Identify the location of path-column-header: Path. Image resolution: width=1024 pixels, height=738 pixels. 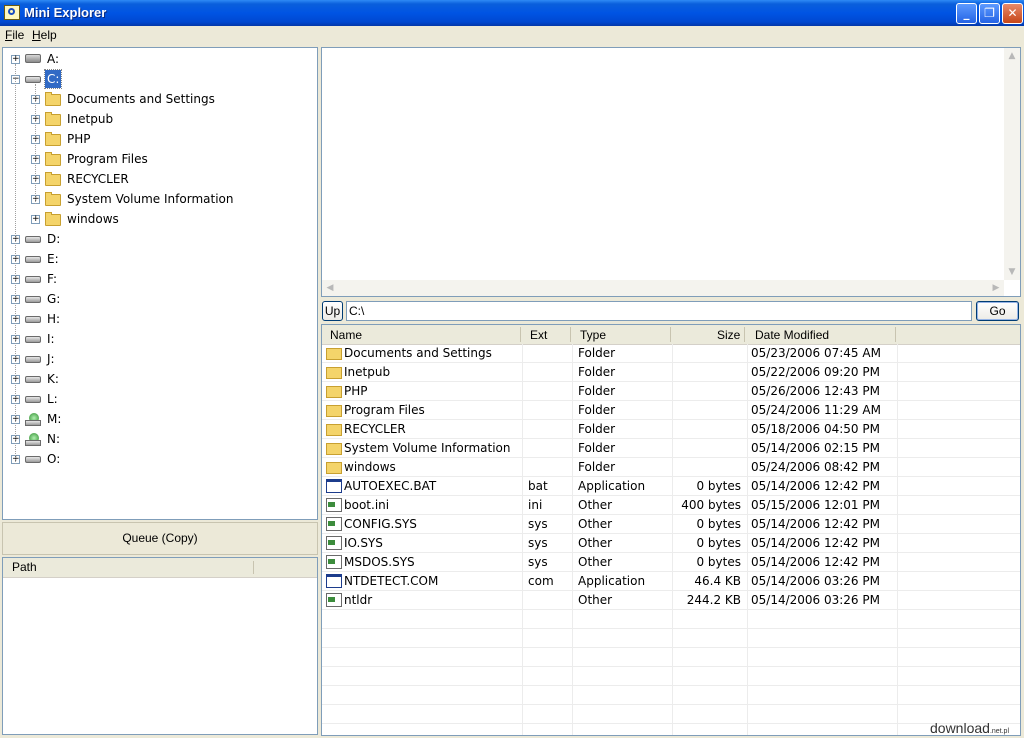
(24, 567).